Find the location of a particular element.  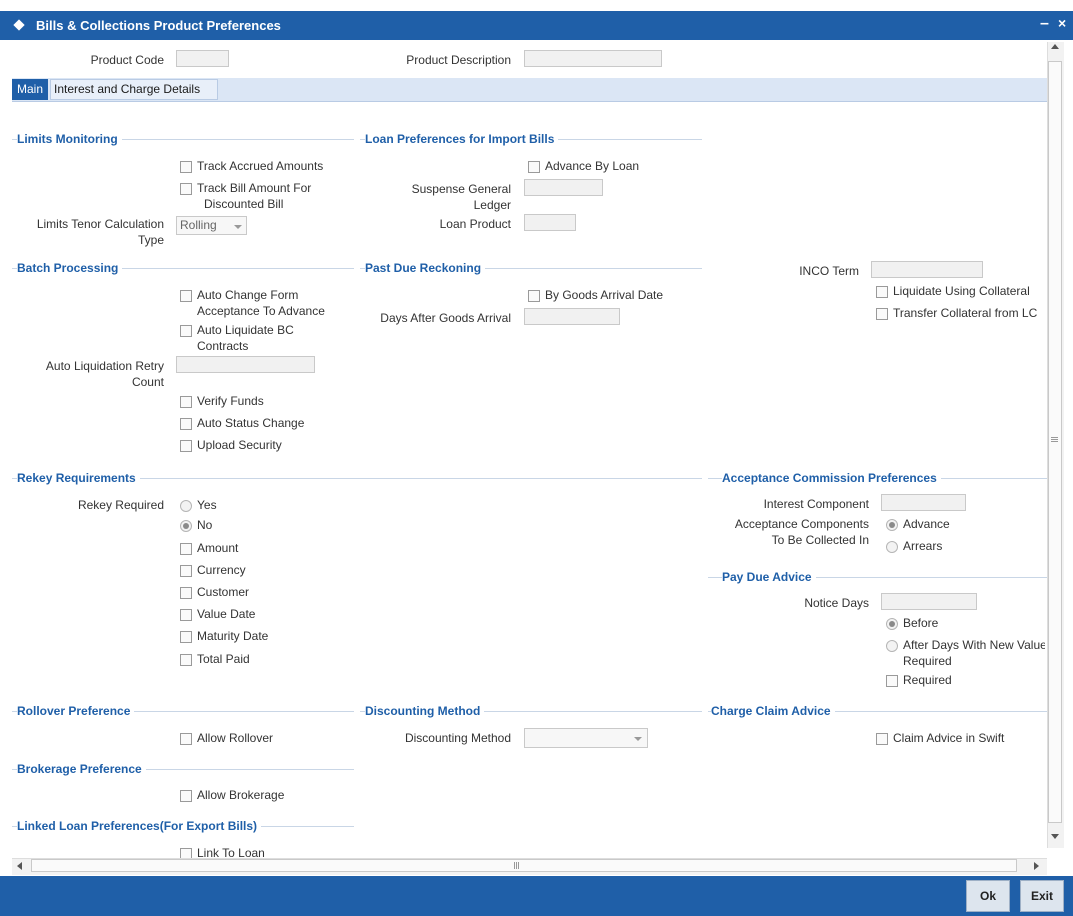

interest-component-input is located at coordinates (923, 502).